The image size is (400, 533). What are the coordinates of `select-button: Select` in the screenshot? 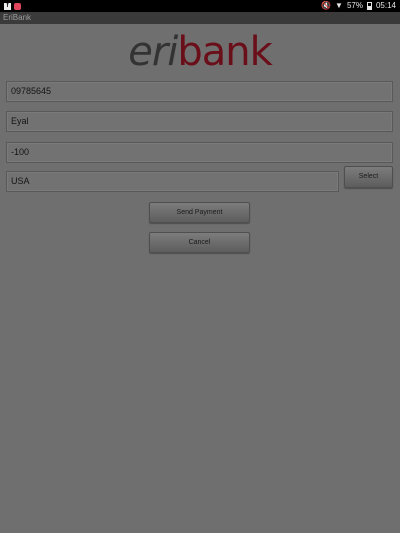 It's located at (368, 177).